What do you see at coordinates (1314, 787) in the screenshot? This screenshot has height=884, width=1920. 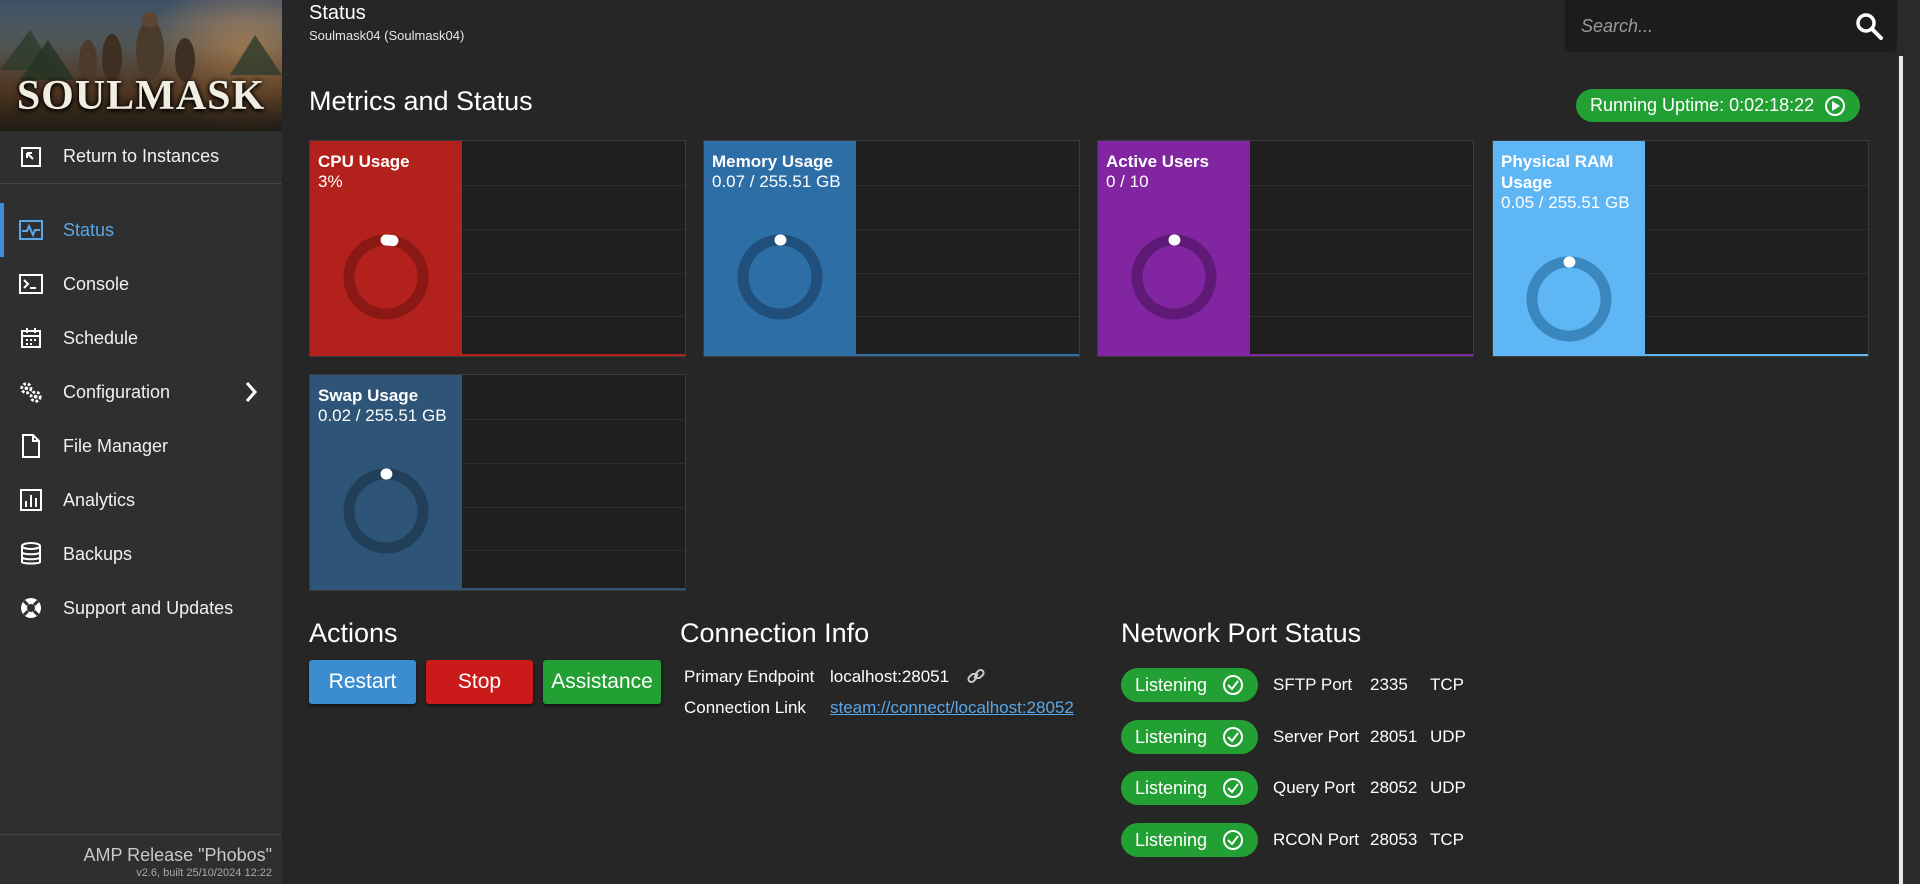 I see `port-name: Query Port` at bounding box center [1314, 787].